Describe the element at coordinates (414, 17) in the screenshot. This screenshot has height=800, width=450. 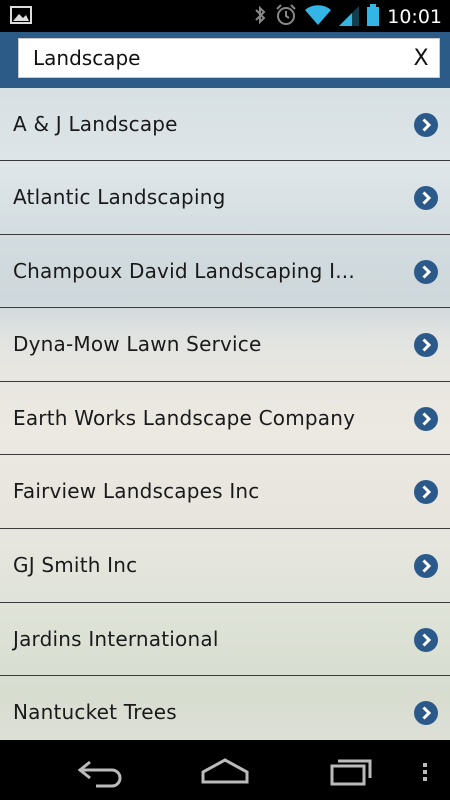
I see `status-time: 10:01` at that location.